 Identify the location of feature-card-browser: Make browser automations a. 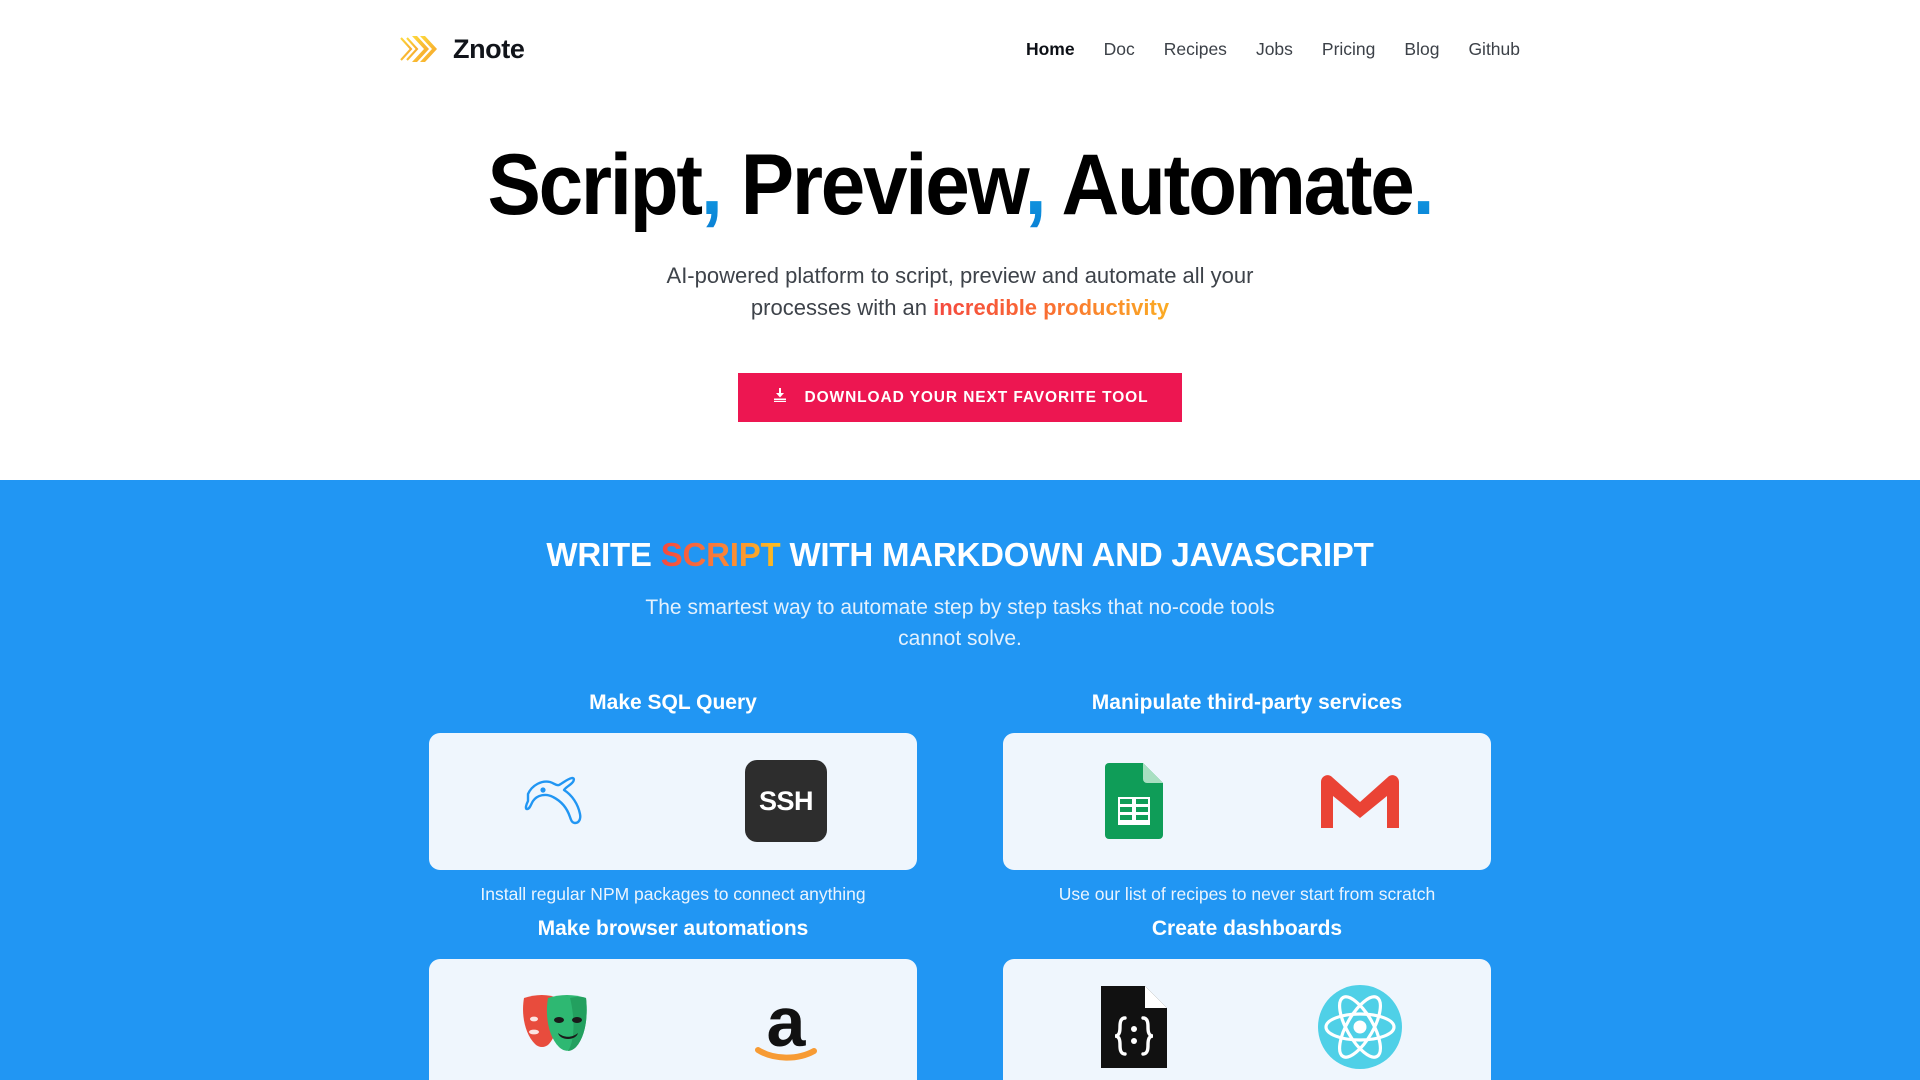
(673, 998).